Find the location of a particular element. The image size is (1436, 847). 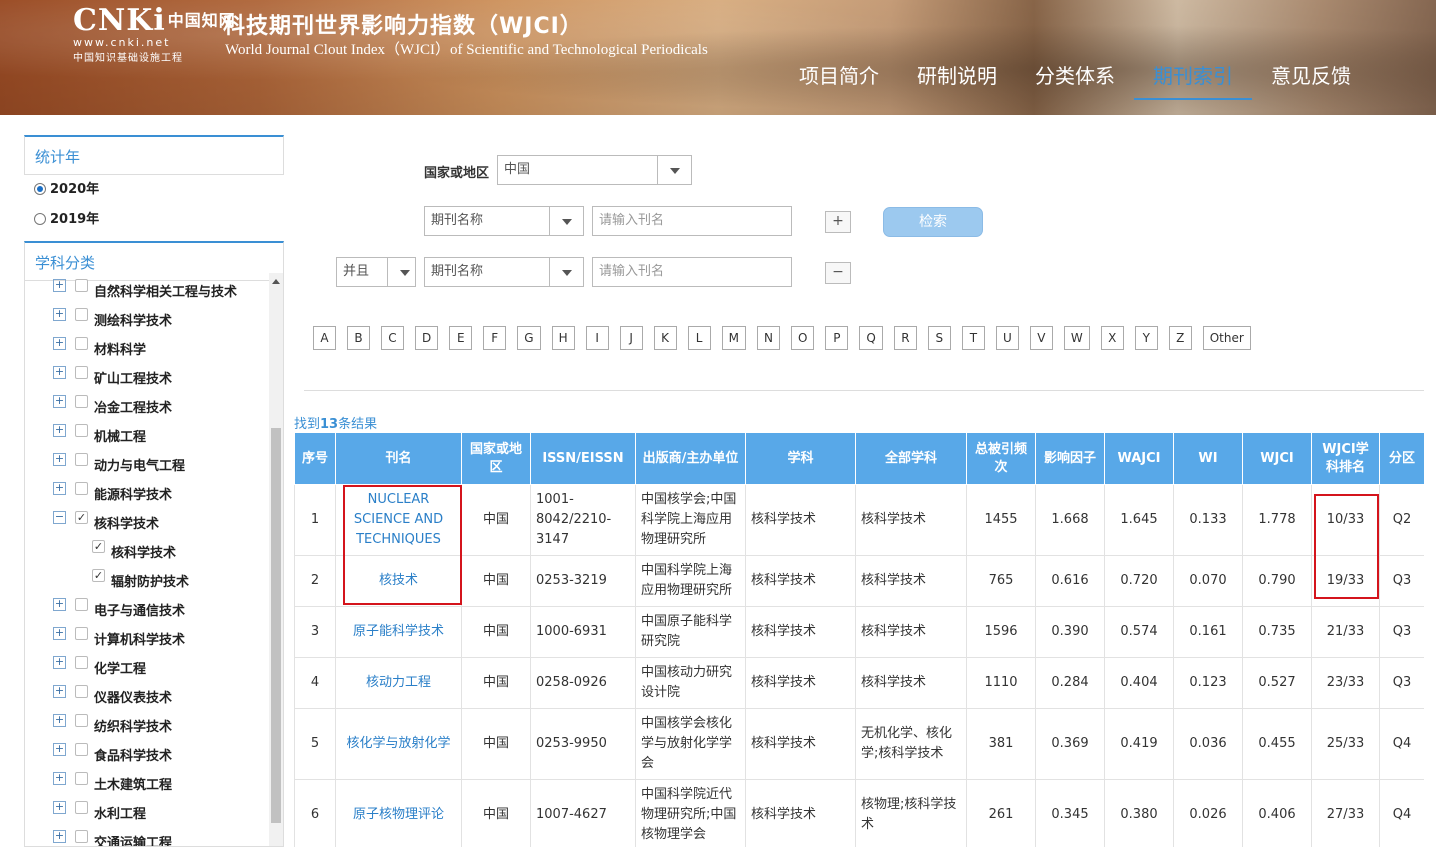

letter-filter-t: T is located at coordinates (973, 338).